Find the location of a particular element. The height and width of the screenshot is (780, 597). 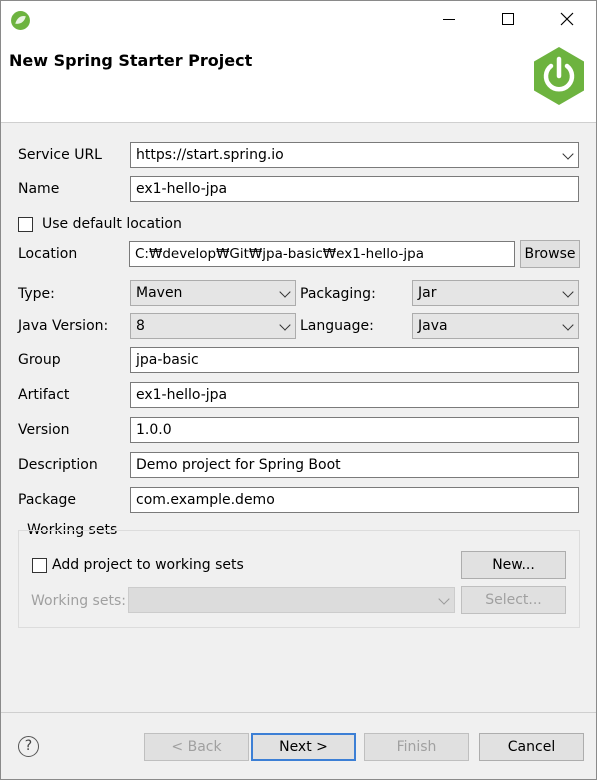

group-label: Group is located at coordinates (39, 360).